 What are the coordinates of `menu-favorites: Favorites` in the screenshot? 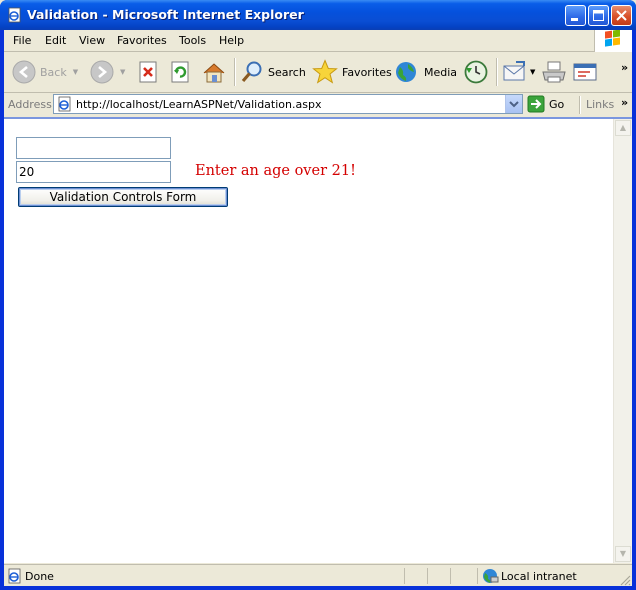 It's located at (142, 40).